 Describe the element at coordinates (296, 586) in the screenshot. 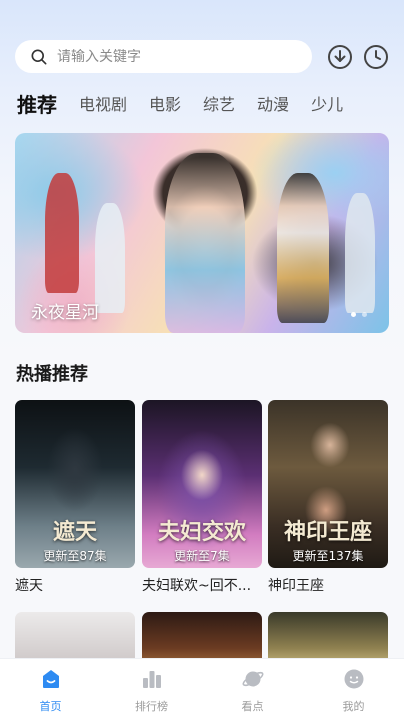

I see `show-title: 神印王座` at that location.